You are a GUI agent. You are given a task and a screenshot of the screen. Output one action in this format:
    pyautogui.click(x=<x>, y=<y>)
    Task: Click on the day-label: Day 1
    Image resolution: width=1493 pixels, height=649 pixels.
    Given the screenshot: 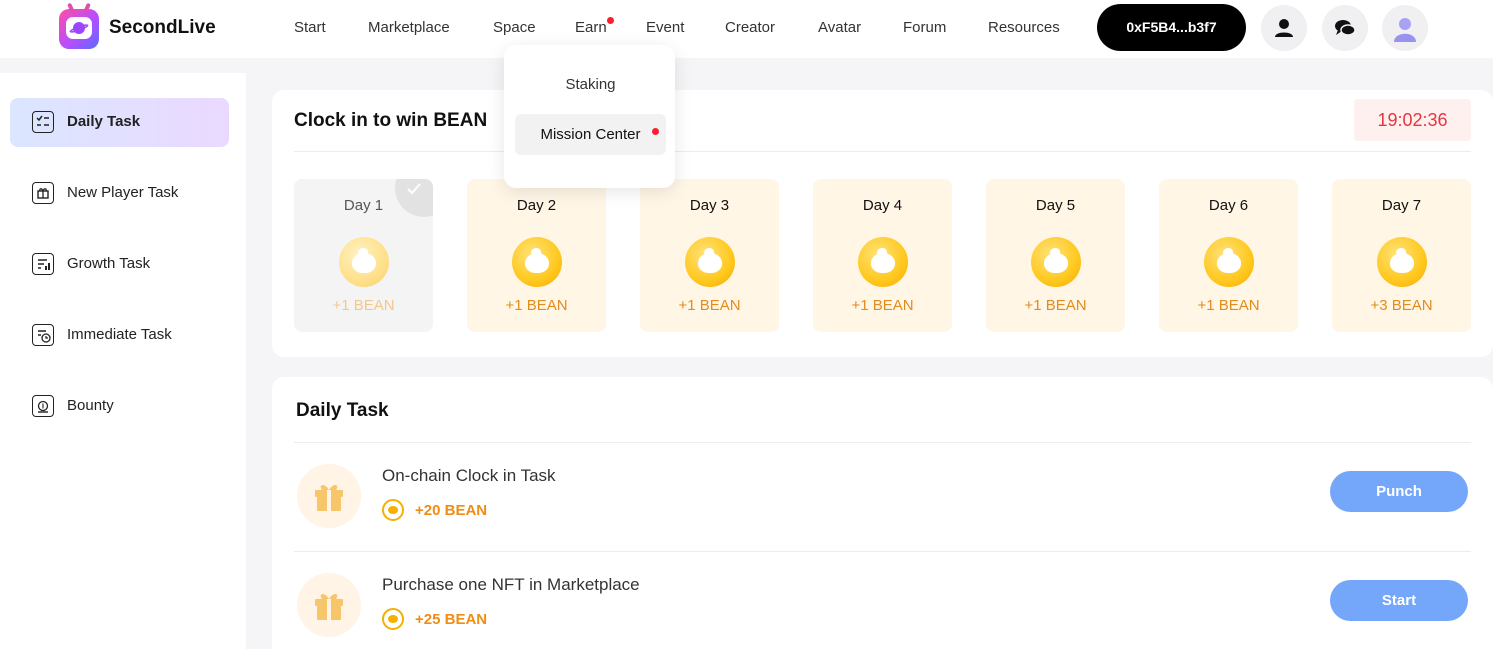 What is the action you would take?
    pyautogui.click(x=363, y=205)
    